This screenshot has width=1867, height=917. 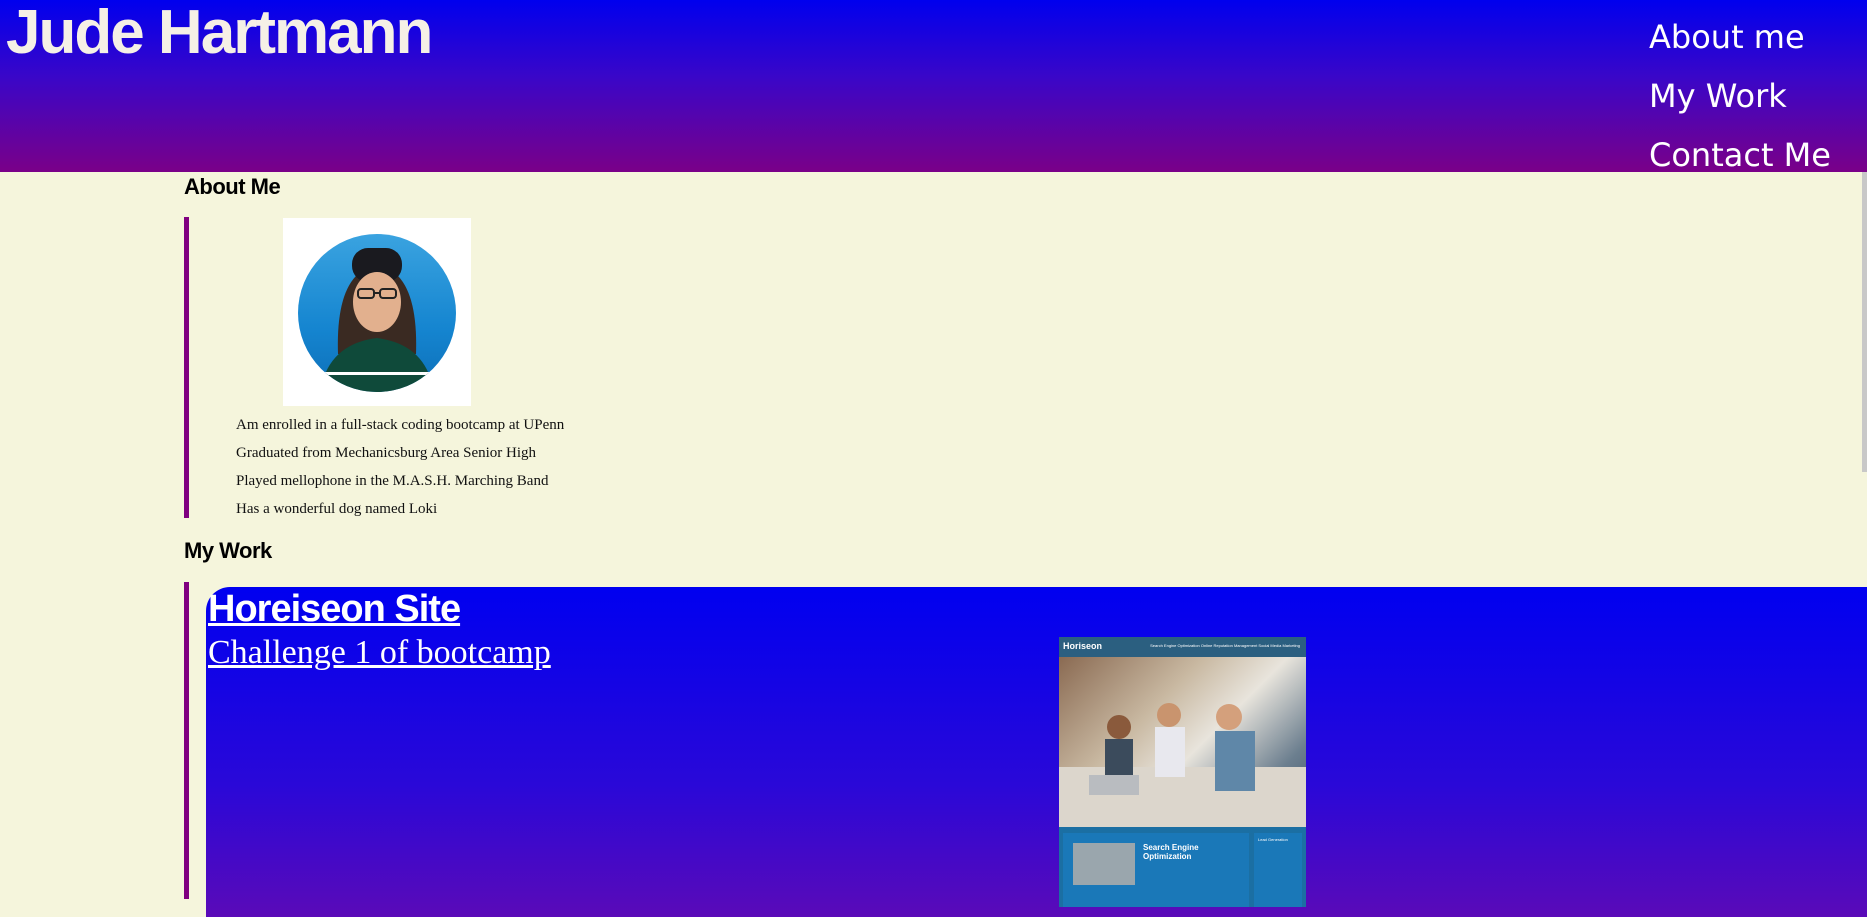 What do you see at coordinates (1864, 322) in the screenshot?
I see `page-scrollbar` at bounding box center [1864, 322].